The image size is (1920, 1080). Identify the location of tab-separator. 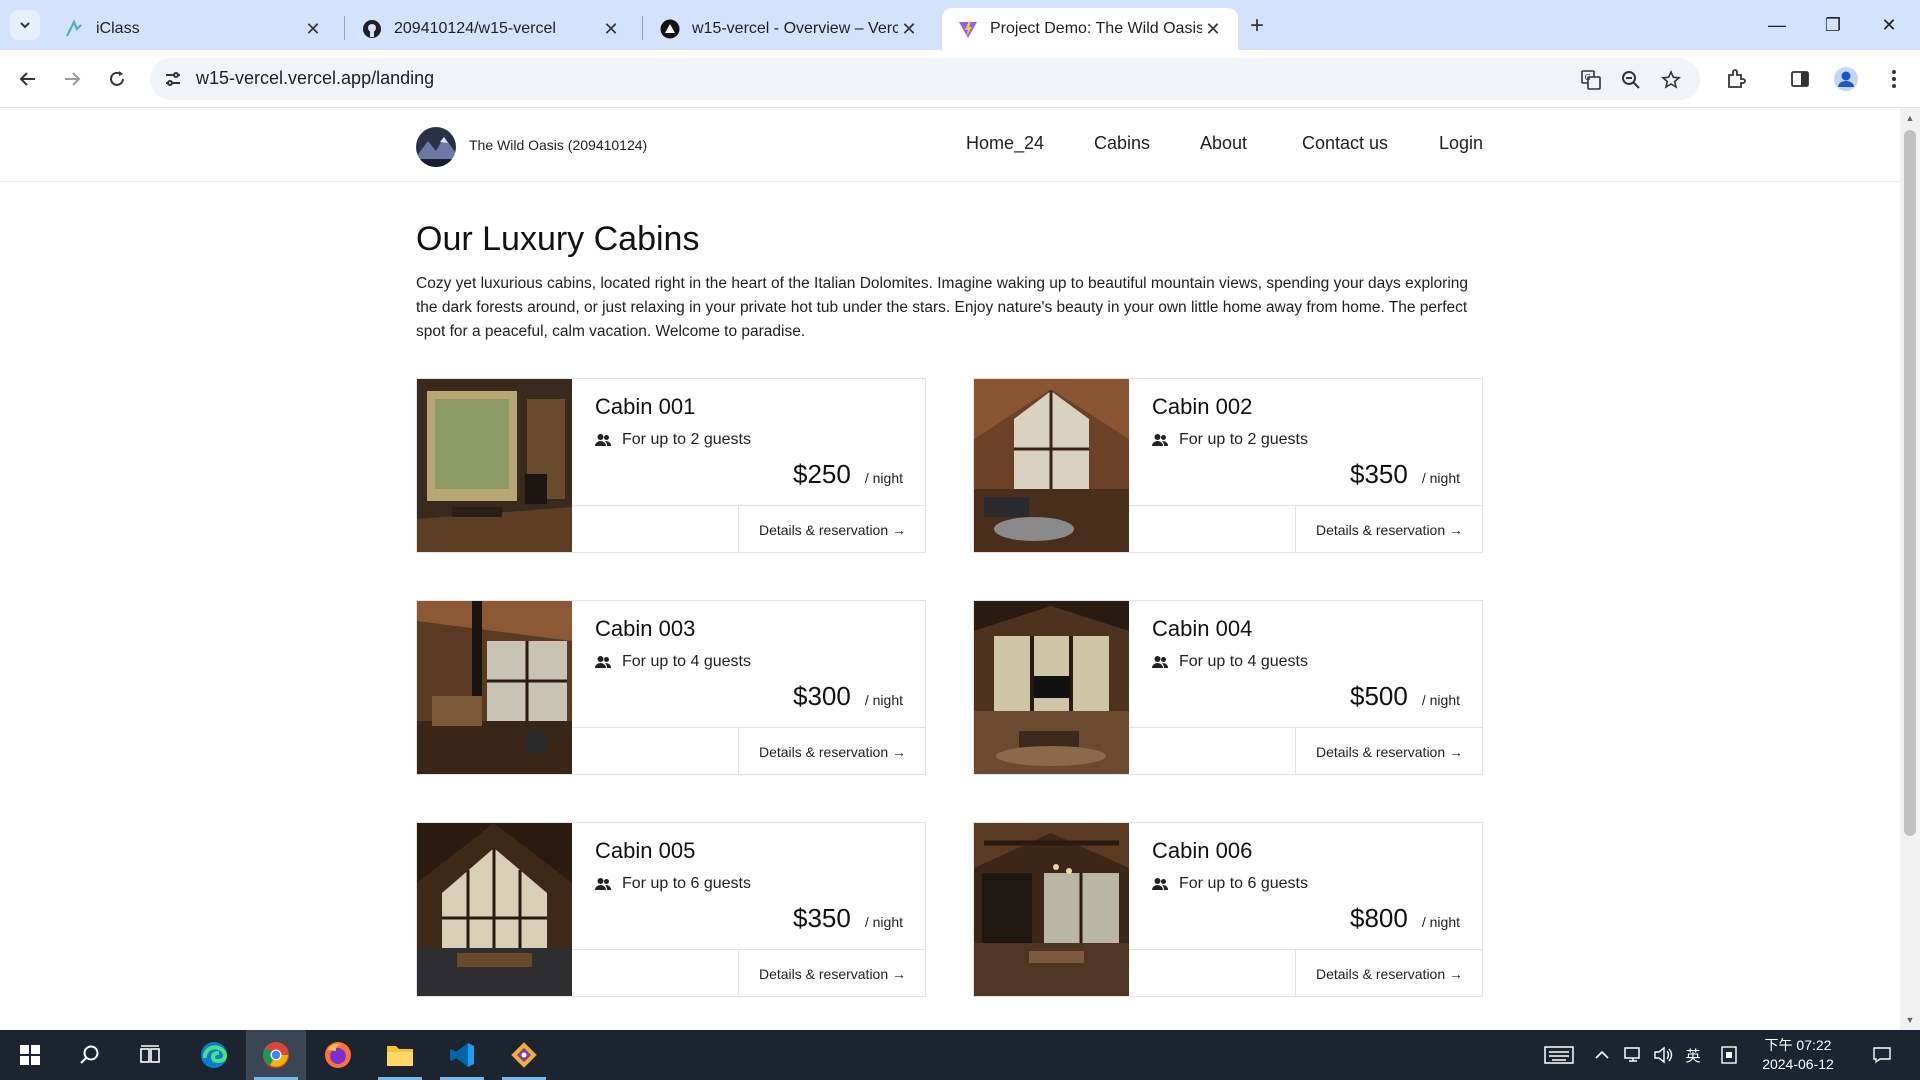
(642, 28).